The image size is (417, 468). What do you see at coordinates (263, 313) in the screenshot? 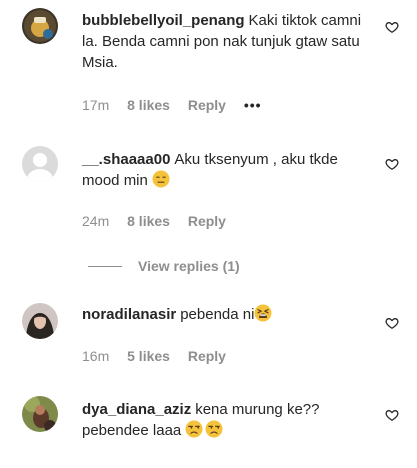
I see `tired-face-icon` at bounding box center [263, 313].